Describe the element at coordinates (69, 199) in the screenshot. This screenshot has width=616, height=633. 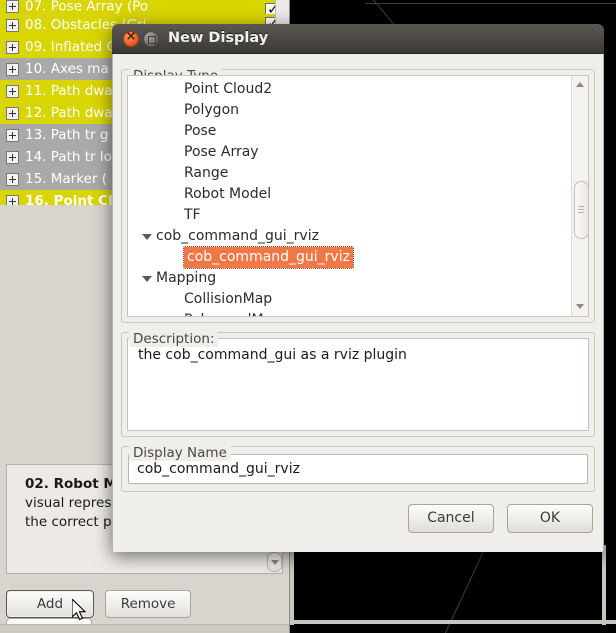
I see `display-tree-row-label: 16. Point Cl` at that location.